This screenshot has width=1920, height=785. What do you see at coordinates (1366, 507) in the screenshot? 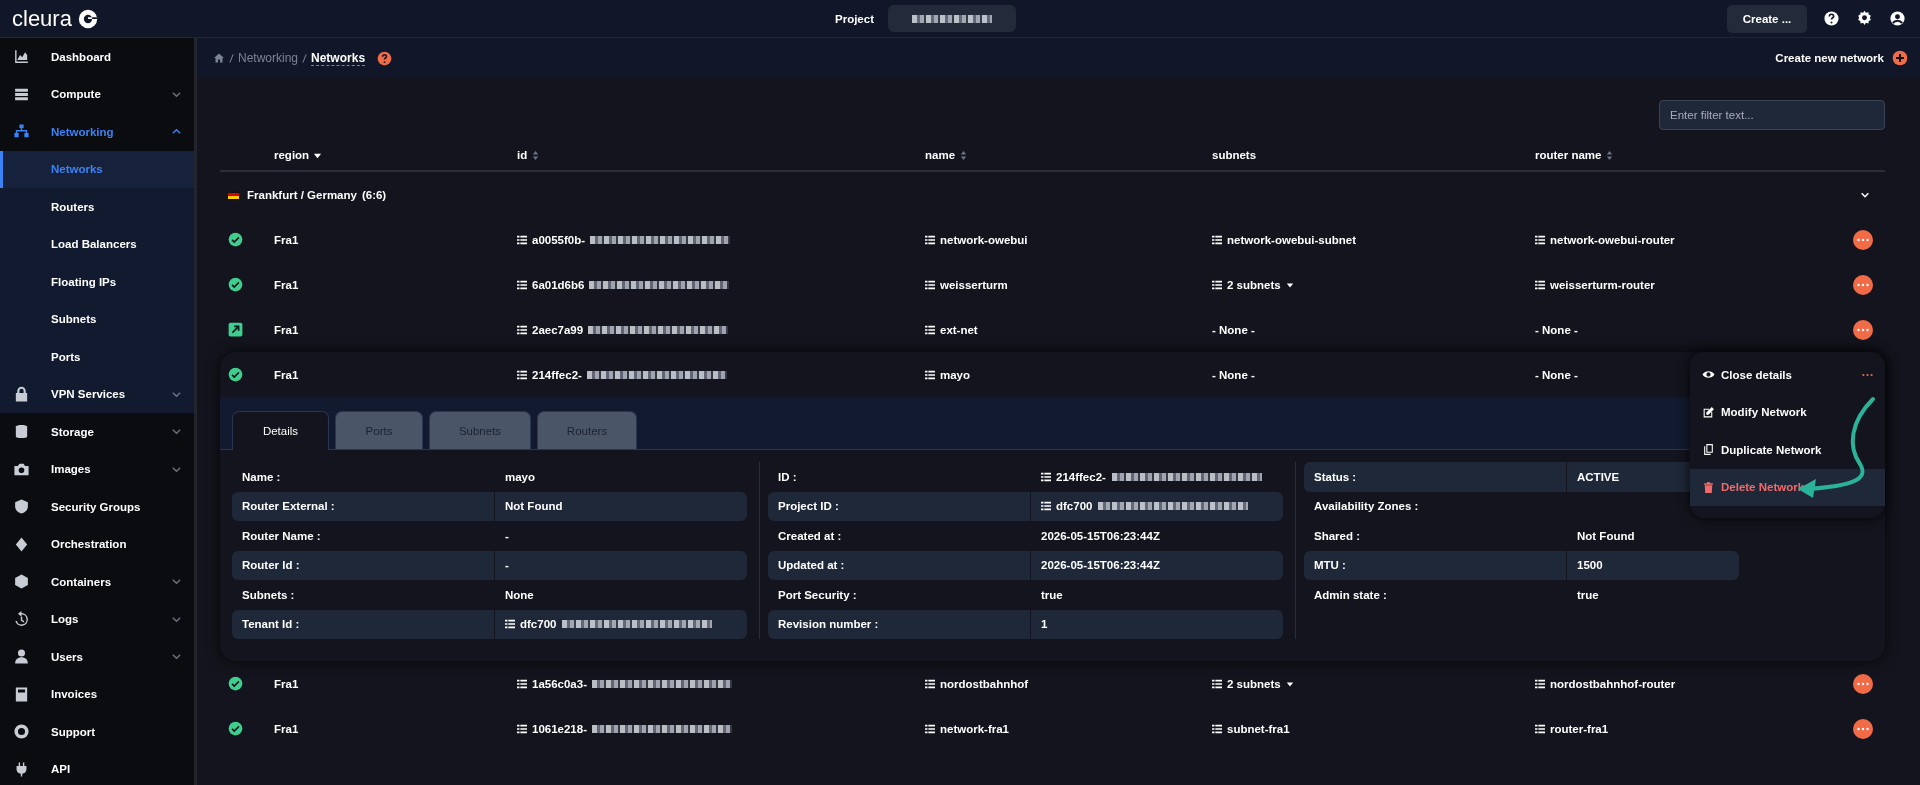
I see `field-label: Availability Zones :` at bounding box center [1366, 507].